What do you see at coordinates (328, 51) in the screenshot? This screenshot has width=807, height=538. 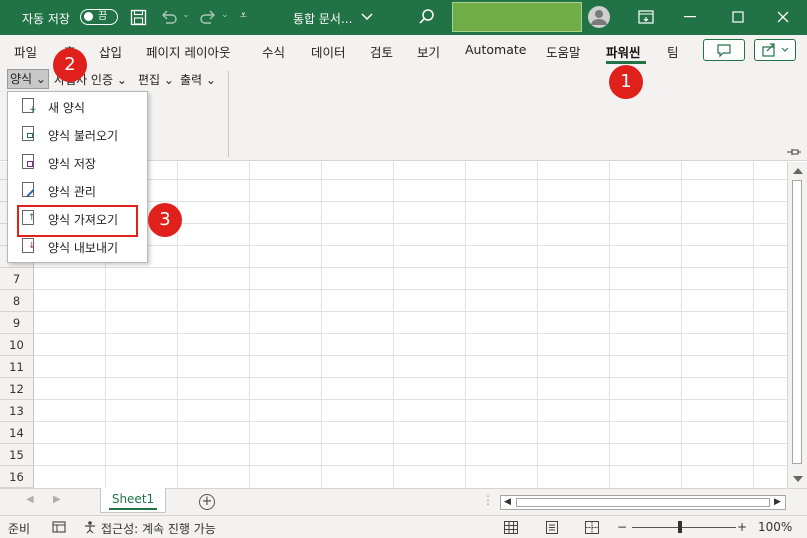 I see `tab-data: 데이터` at bounding box center [328, 51].